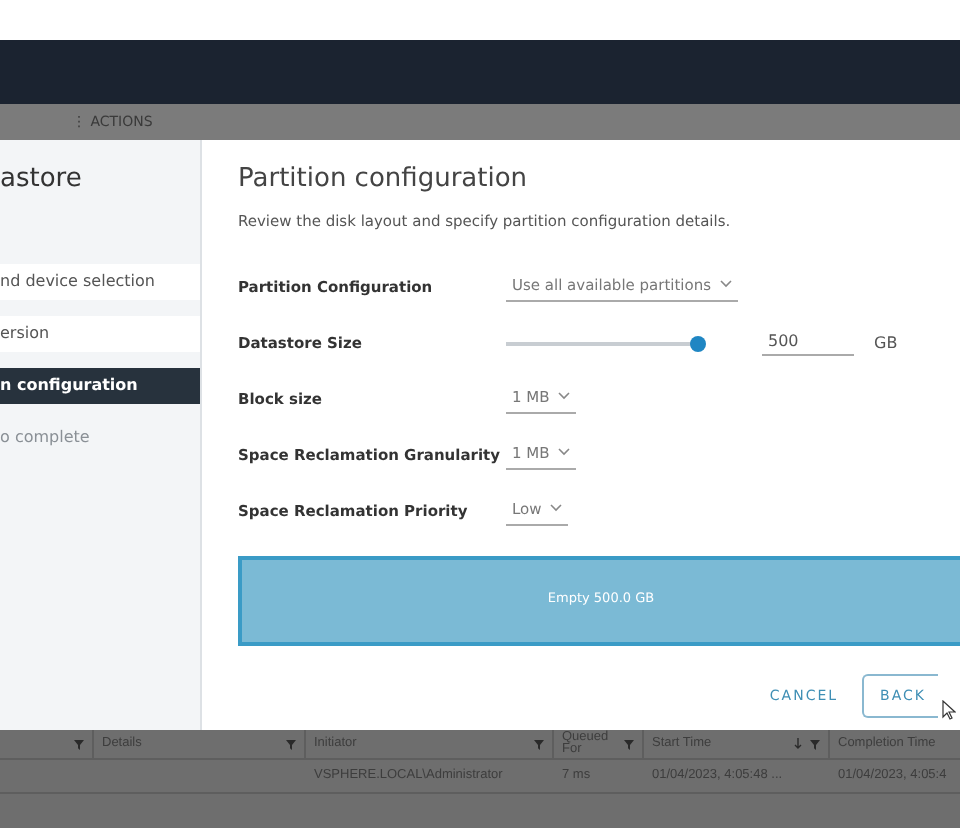  What do you see at coordinates (100, 281) in the screenshot?
I see `wizard-step: nd device selection` at bounding box center [100, 281].